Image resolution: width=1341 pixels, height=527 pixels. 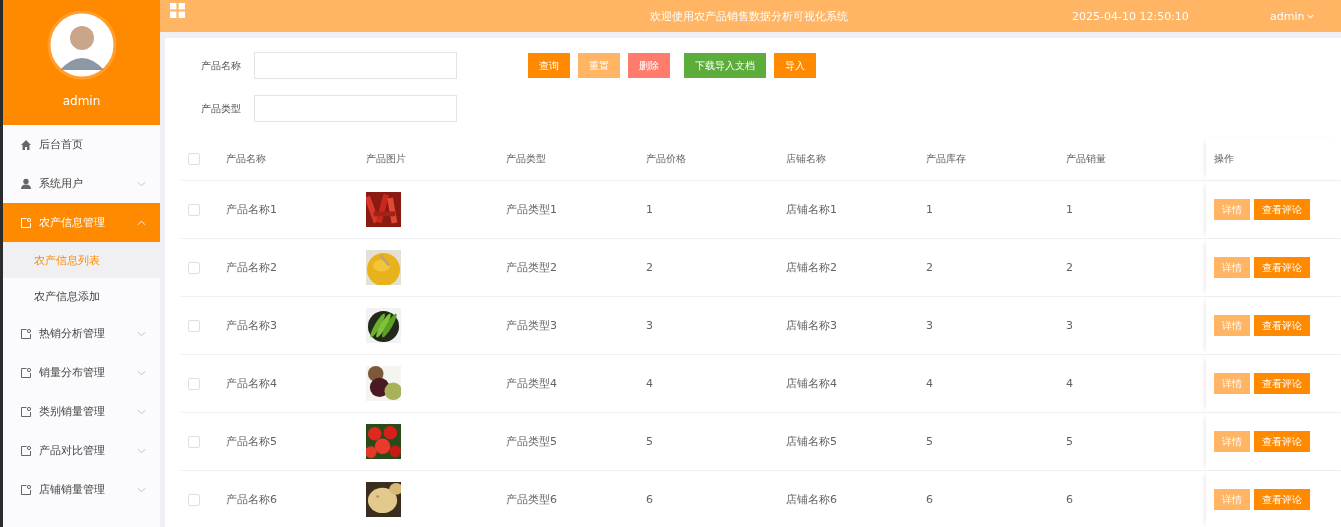 What do you see at coordinates (1292, 16) in the screenshot?
I see `user-menu: admin` at bounding box center [1292, 16].